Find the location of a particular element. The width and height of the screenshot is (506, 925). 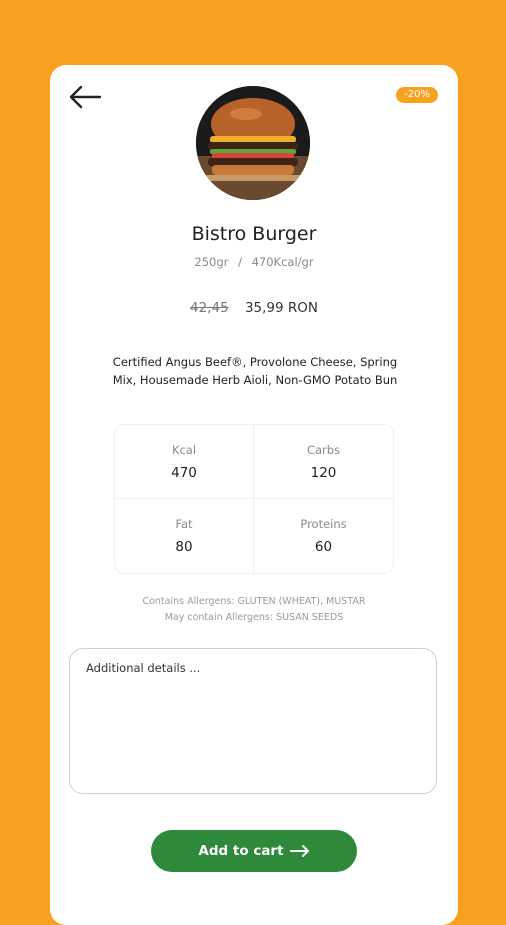

add-to-cart-label: Add to cart is located at coordinates (241, 851).